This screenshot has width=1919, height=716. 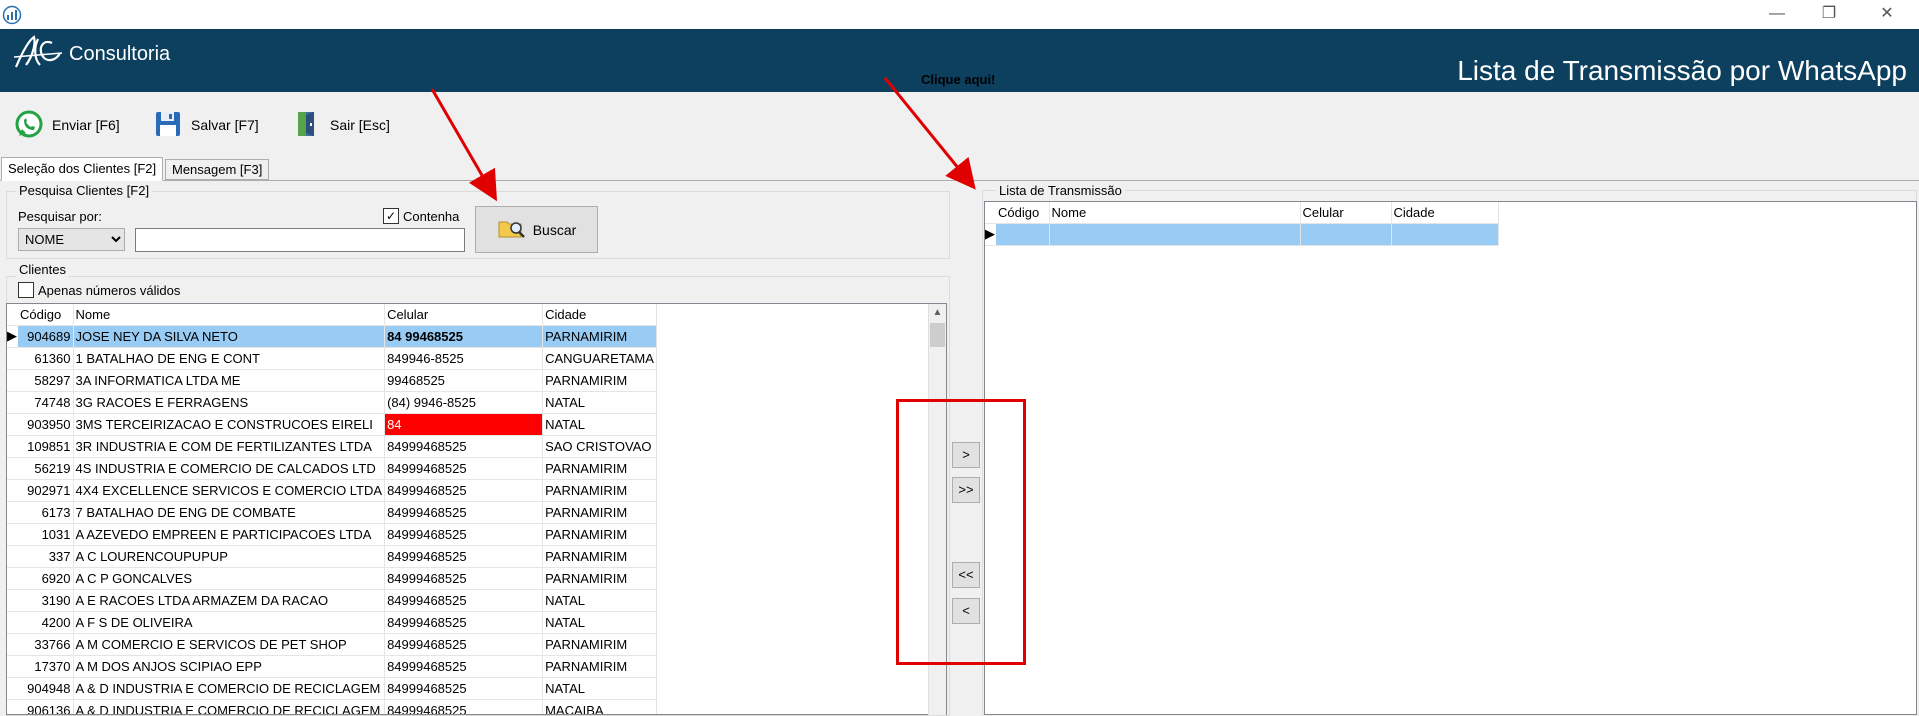 What do you see at coordinates (46, 380) in the screenshot?
I see `cell-codigo: 58297` at bounding box center [46, 380].